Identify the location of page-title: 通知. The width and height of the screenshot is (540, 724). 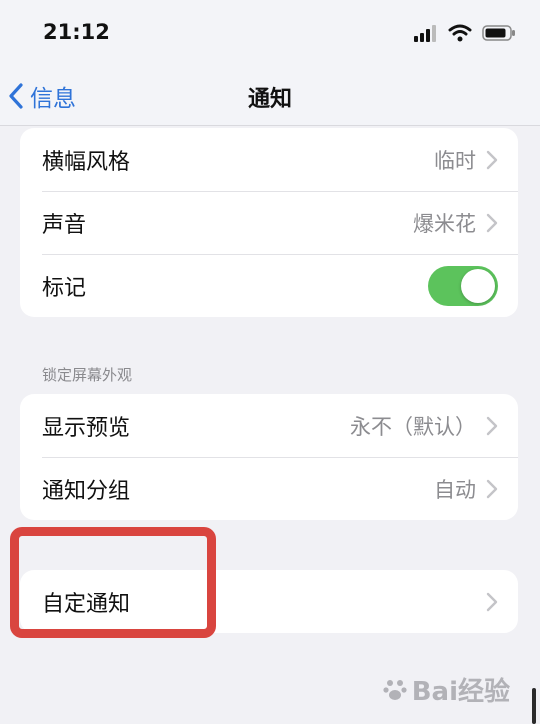
(269, 99).